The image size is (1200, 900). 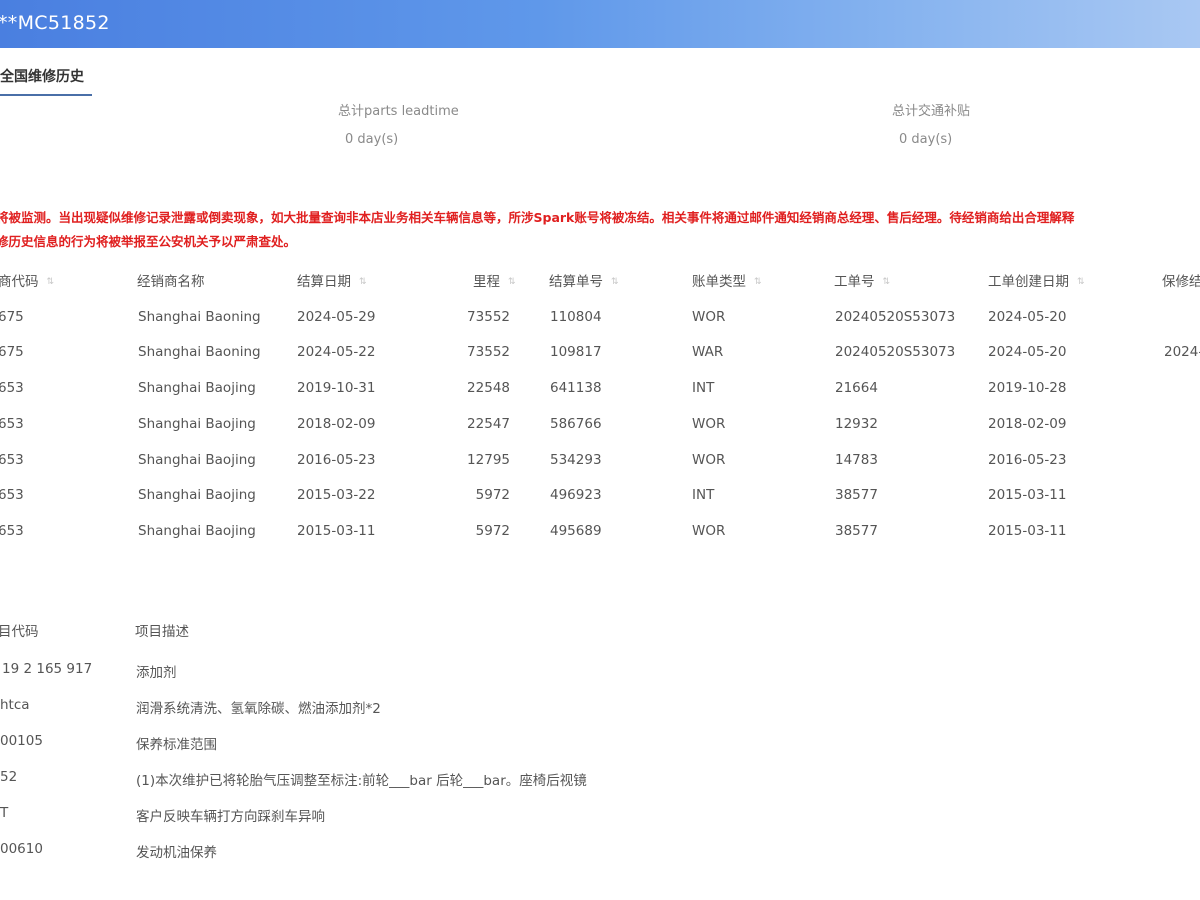 I want to click on cell-work-order-created: 2016-05-23, so click(x=1027, y=460).